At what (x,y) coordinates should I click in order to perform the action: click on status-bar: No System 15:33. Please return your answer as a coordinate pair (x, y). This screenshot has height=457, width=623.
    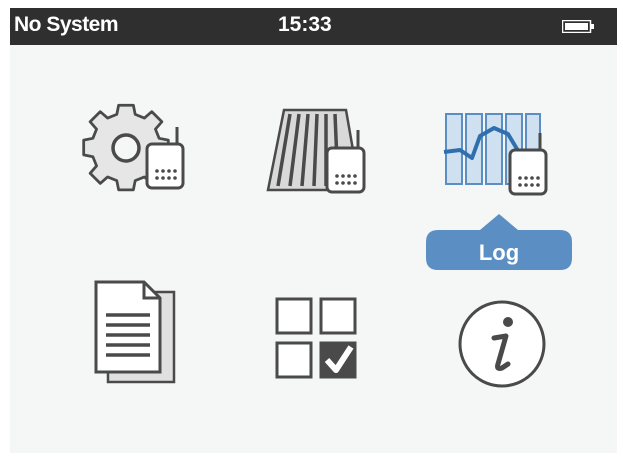
    Looking at the image, I should click on (313, 26).